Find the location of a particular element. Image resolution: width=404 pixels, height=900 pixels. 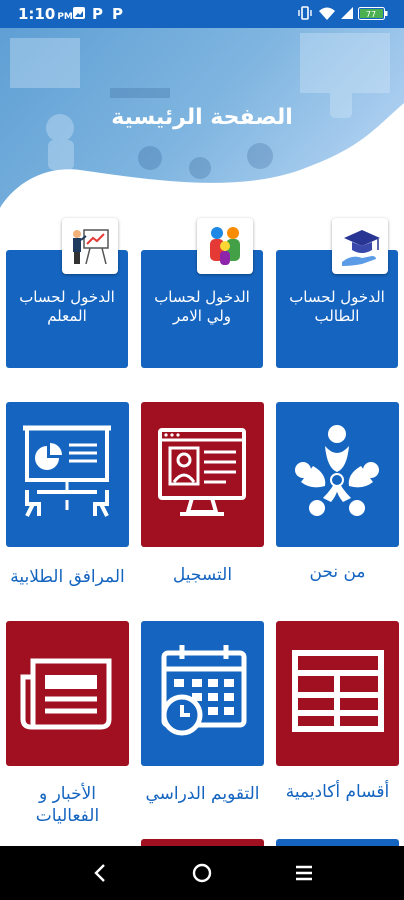

vibrate-icon is located at coordinates (305, 13).